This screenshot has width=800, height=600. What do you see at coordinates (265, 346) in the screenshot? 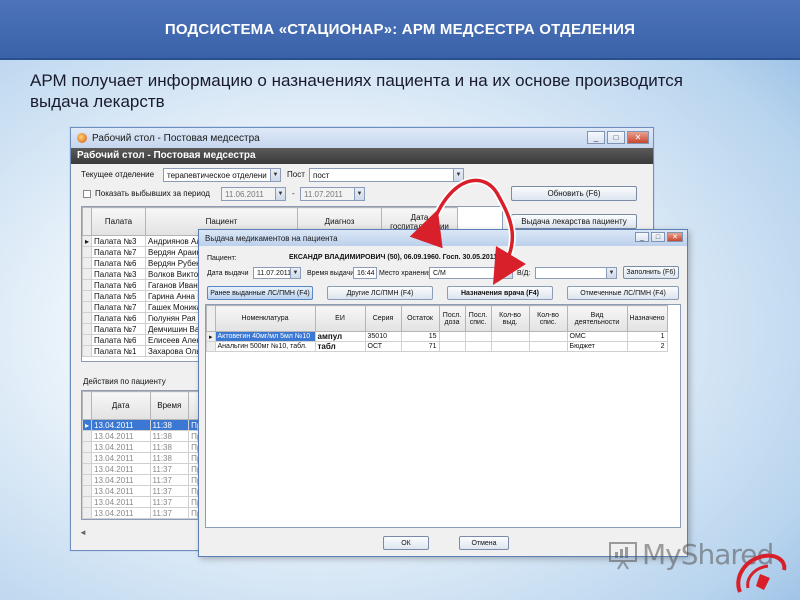
I see `table-cell: Анальгин 500мг №10, табл.` at bounding box center [265, 346].